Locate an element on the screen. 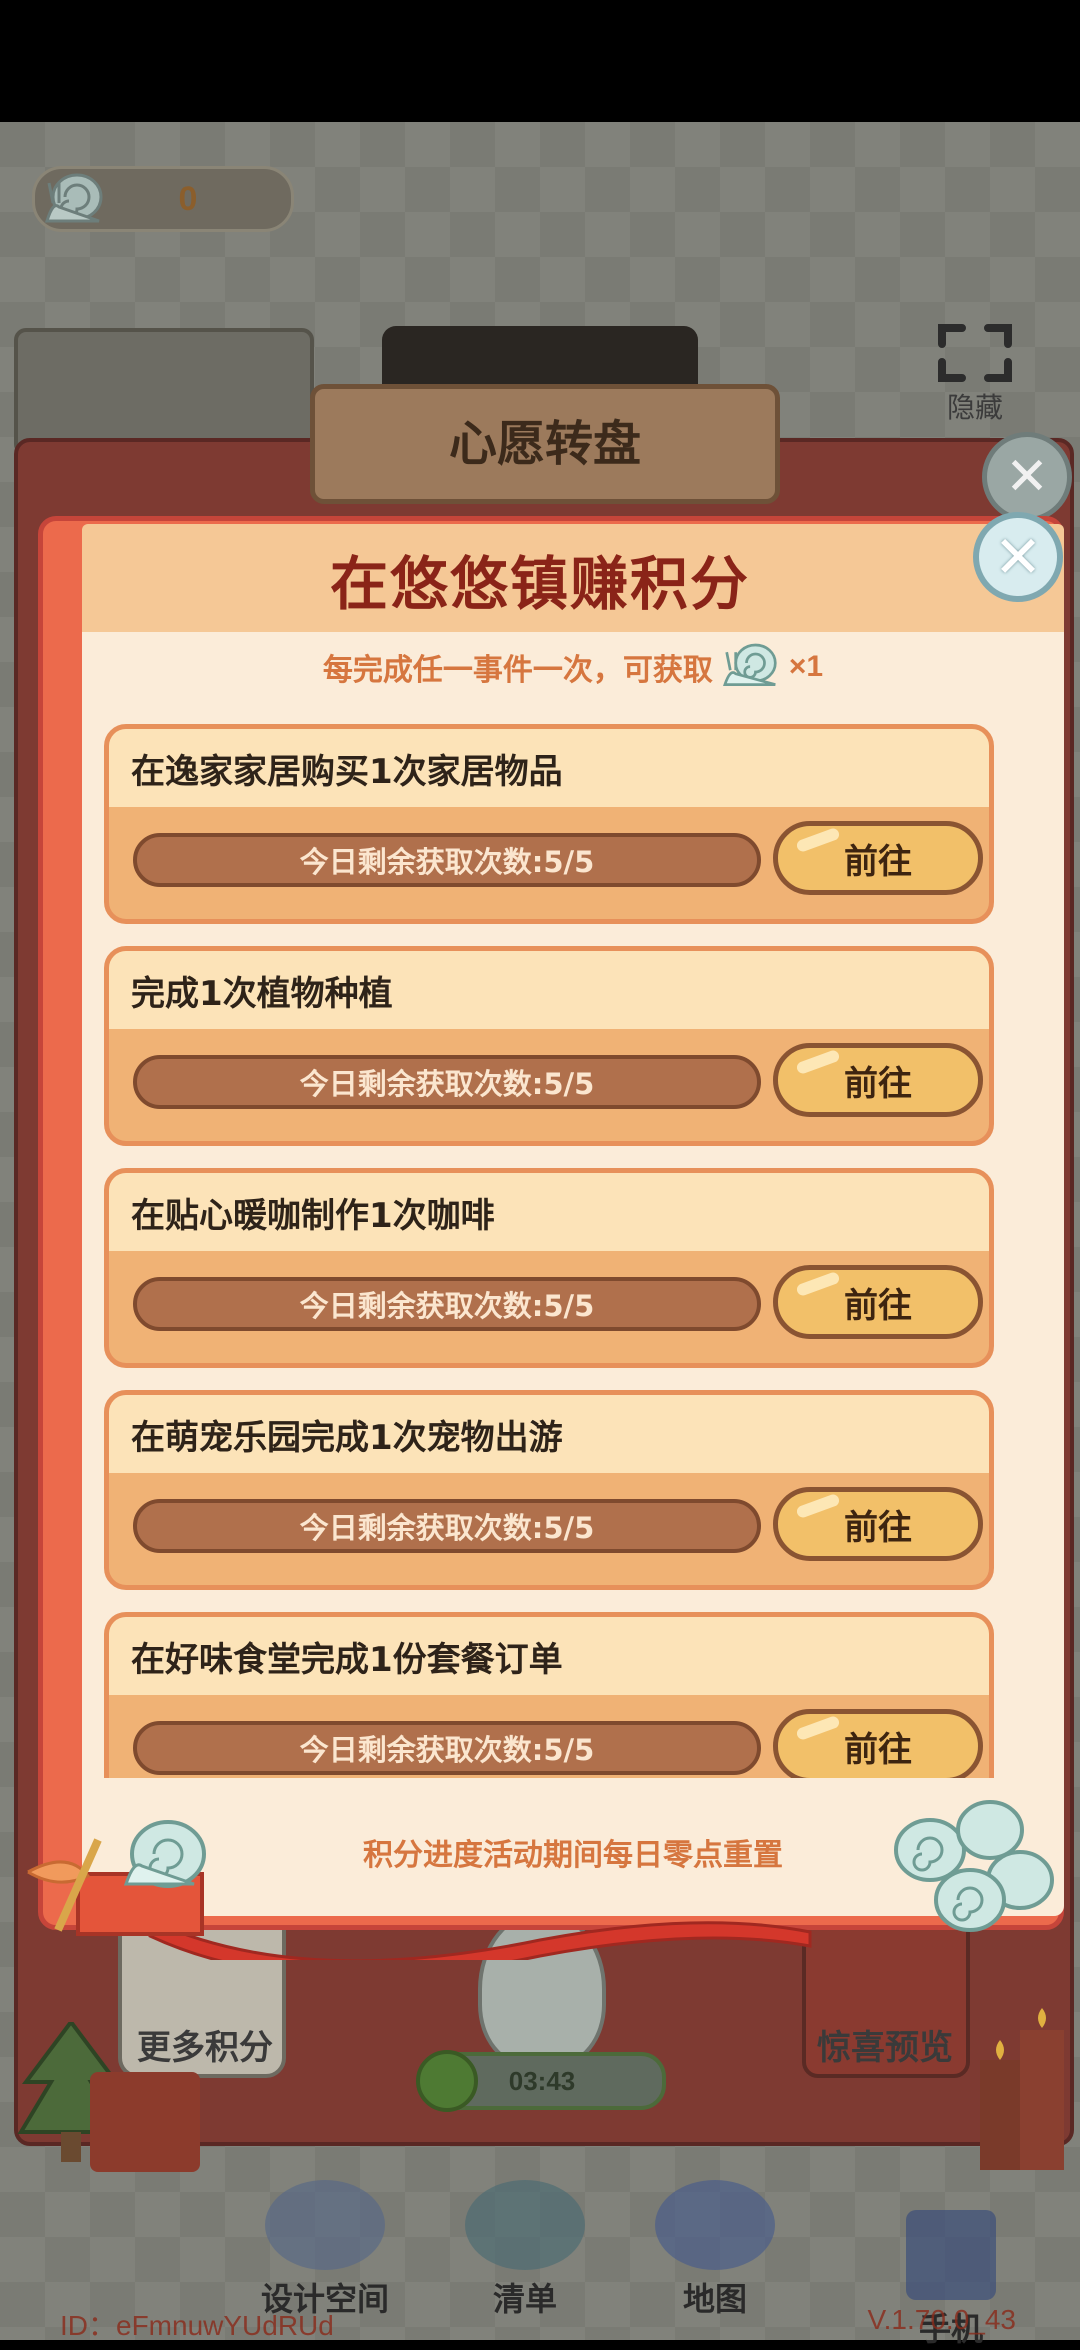 Image resolution: width=1080 pixels, height=2350 pixels. expand-frame-icon is located at coordinates (975, 353).